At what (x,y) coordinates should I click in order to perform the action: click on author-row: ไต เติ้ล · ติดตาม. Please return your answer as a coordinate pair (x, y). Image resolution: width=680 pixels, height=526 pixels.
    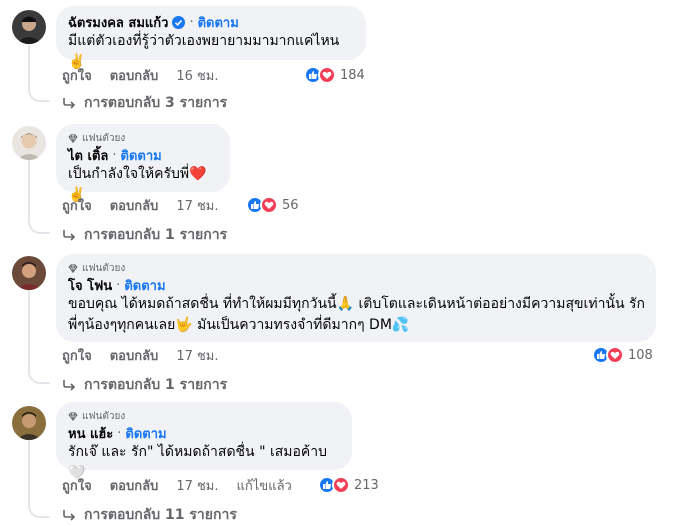
    Looking at the image, I should click on (143, 155).